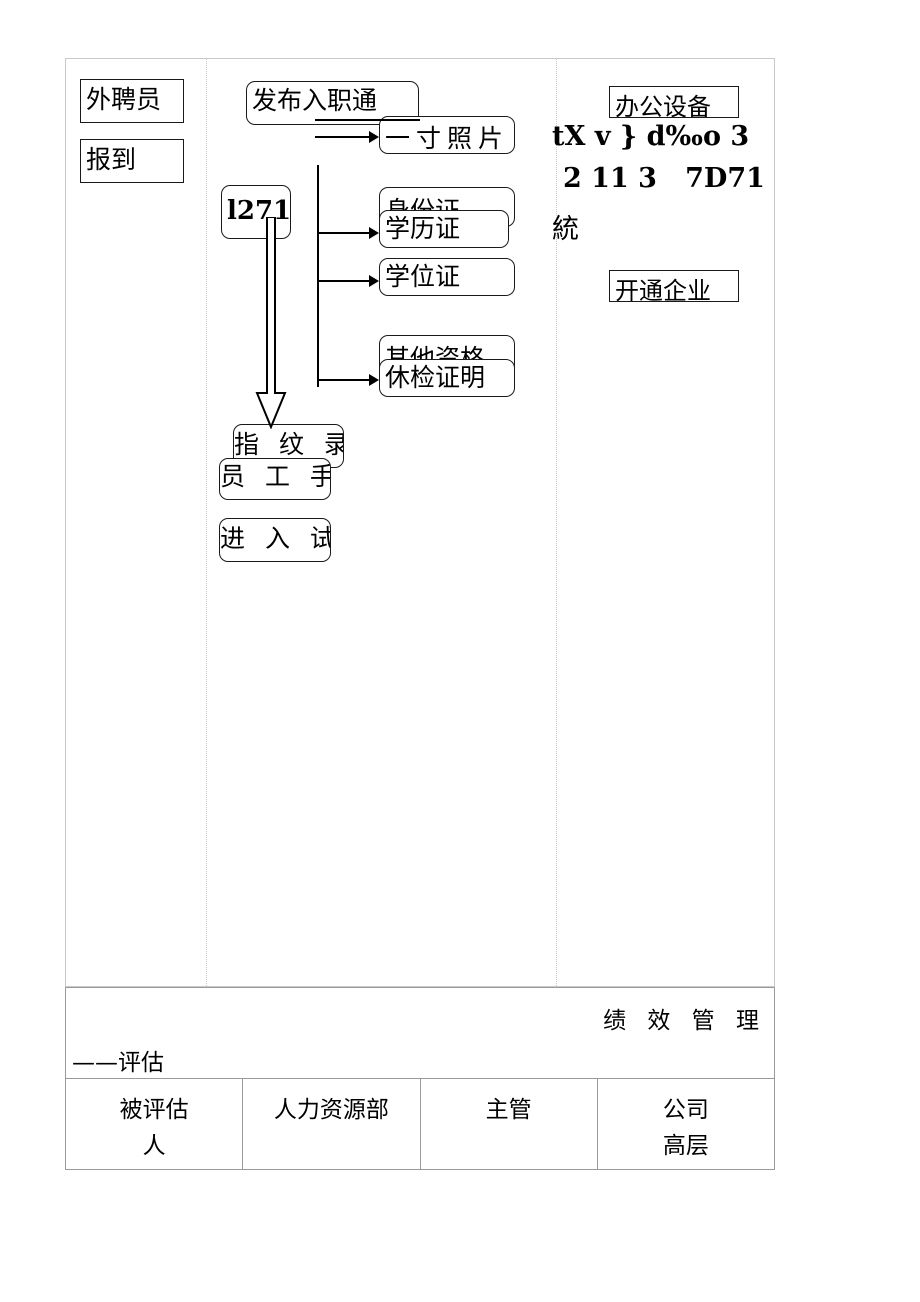 This screenshot has width=920, height=1302. Describe the element at coordinates (343, 137) in the screenshot. I see `connector-arrow-photo-line` at that location.